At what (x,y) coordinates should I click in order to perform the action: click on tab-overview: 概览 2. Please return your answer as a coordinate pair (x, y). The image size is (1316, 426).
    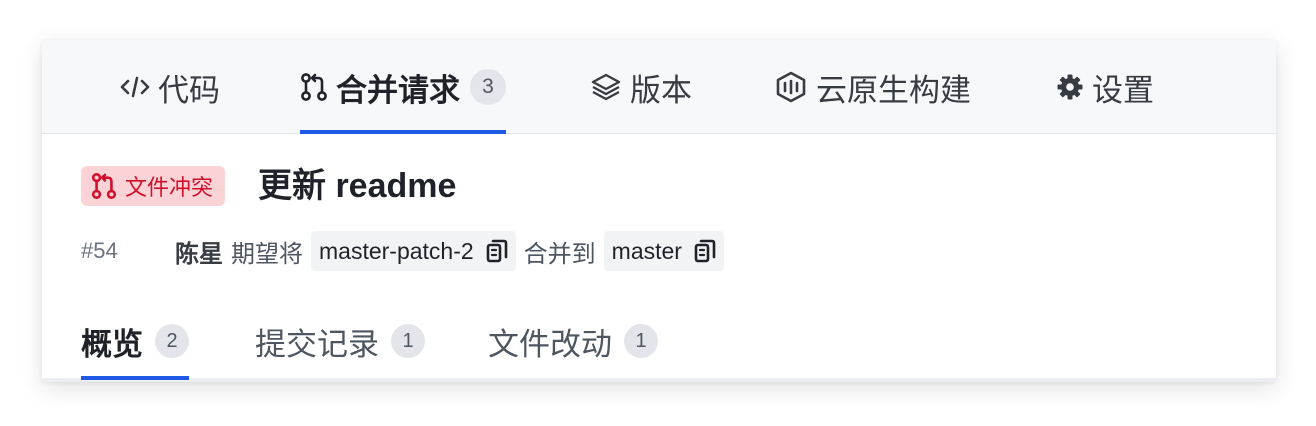
    Looking at the image, I should click on (135, 341).